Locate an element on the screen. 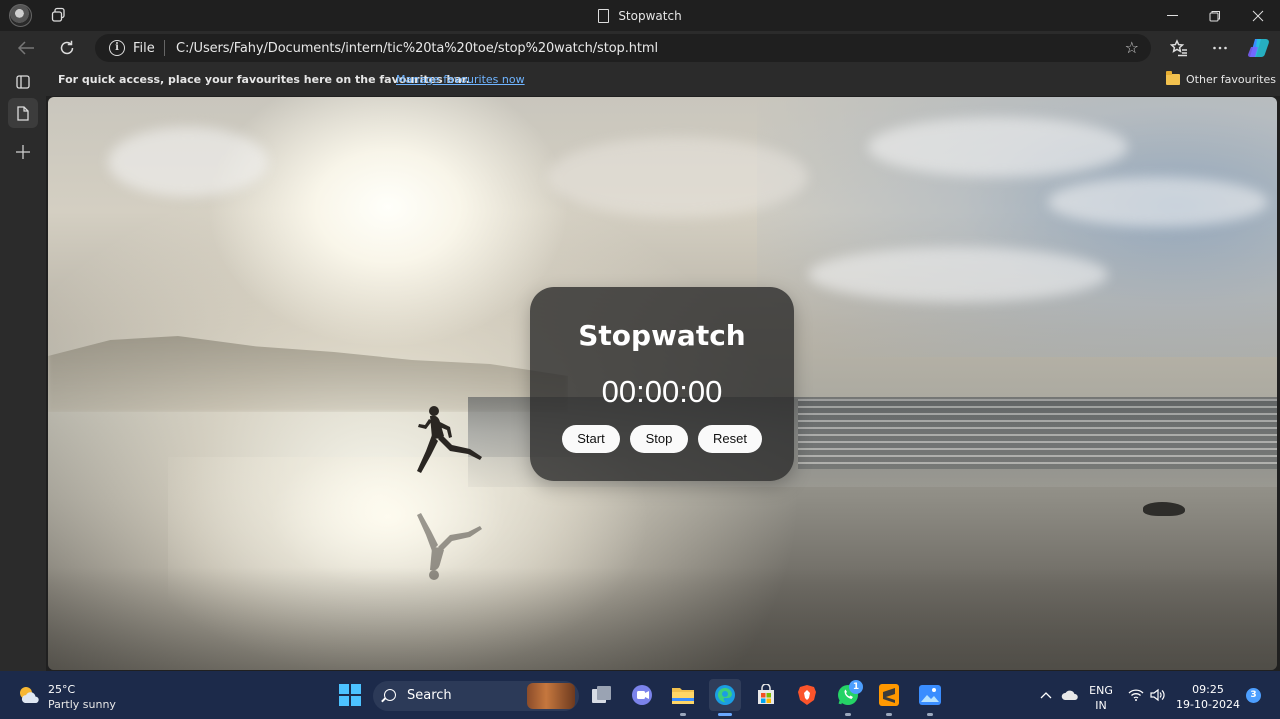 This screenshot has width=1280, height=719. stop-button: Stop is located at coordinates (659, 439).